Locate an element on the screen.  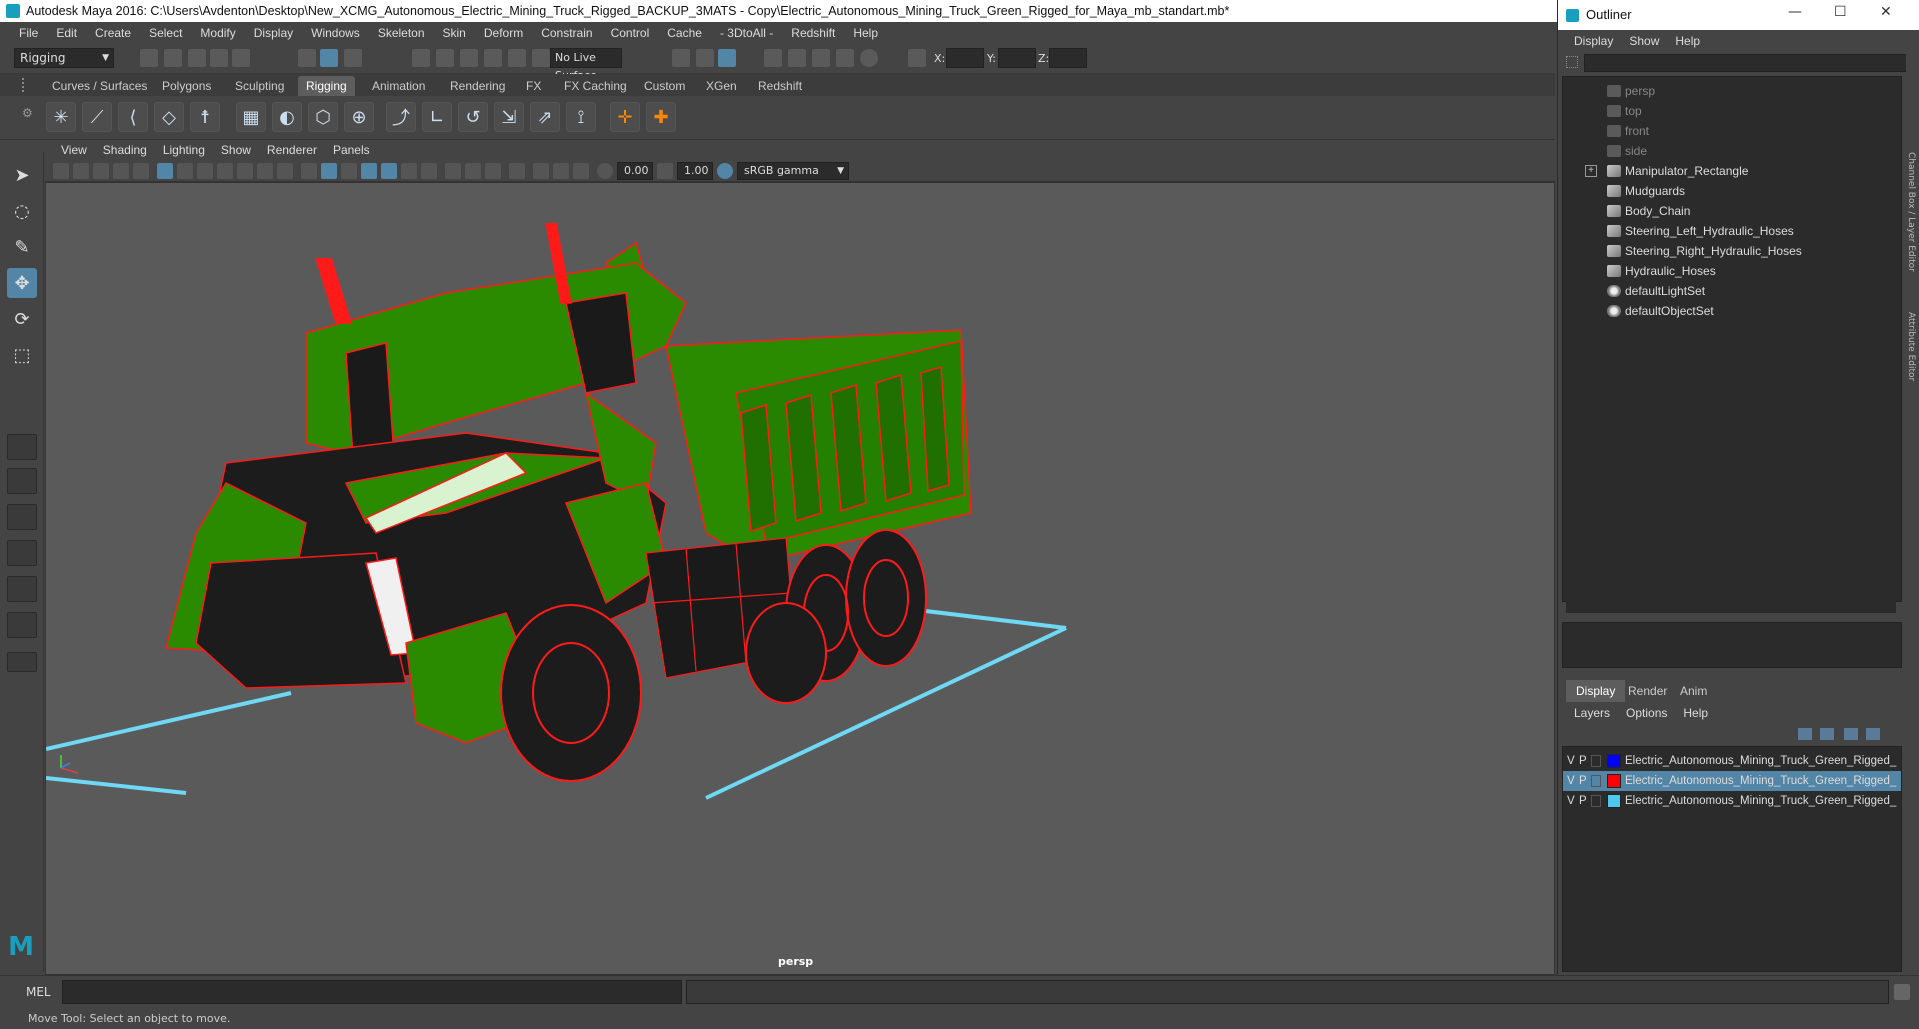
point-constraint-icon: ∟ is located at coordinates (437, 117).